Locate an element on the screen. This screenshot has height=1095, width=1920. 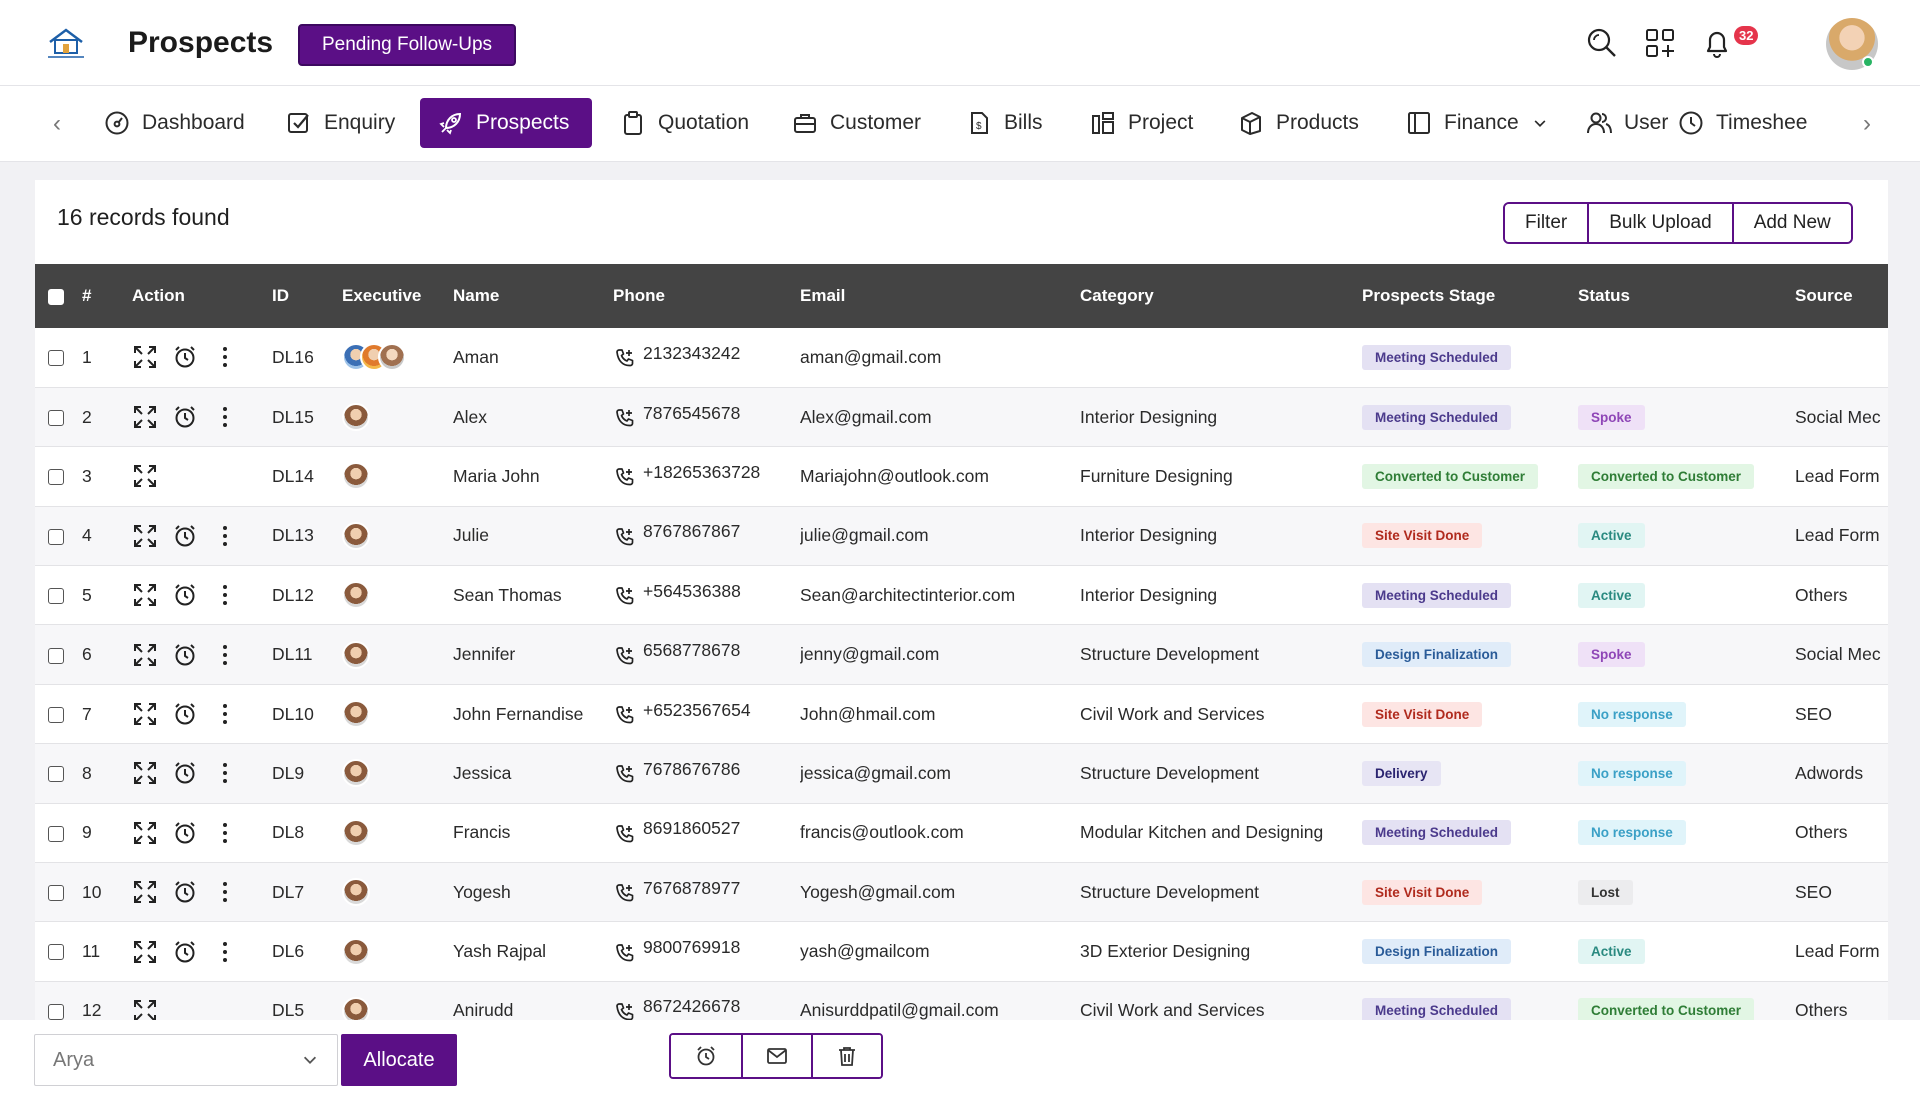
nav-products: Products is located at coordinates (1298, 123).